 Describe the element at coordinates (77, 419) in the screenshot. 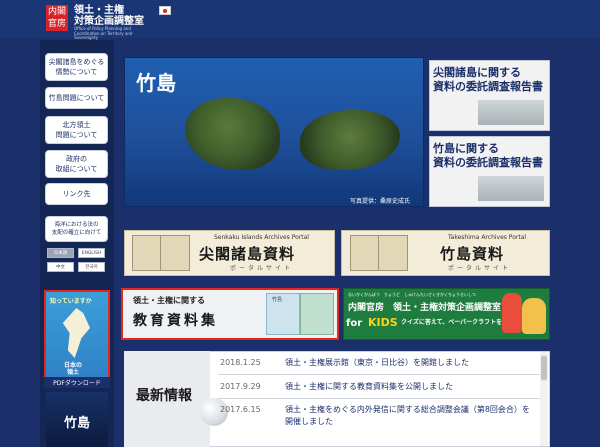

I see `takeshima-pamphlet-banner: 竹島` at that location.